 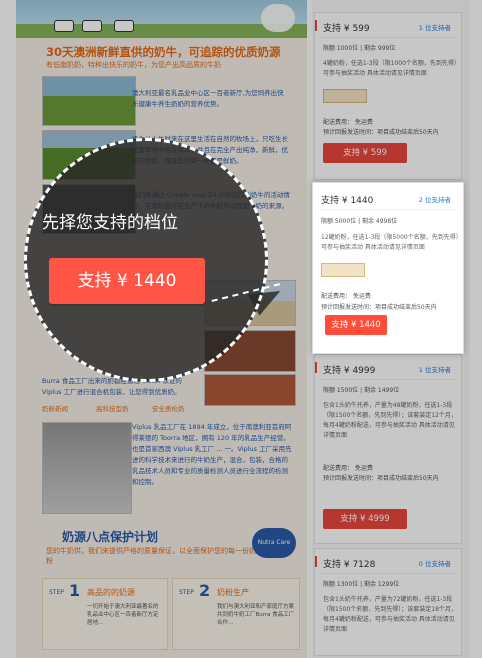 What do you see at coordinates (356, 325) in the screenshot?
I see `support-1440-button: 支持 ¥ 1440` at bounding box center [356, 325].